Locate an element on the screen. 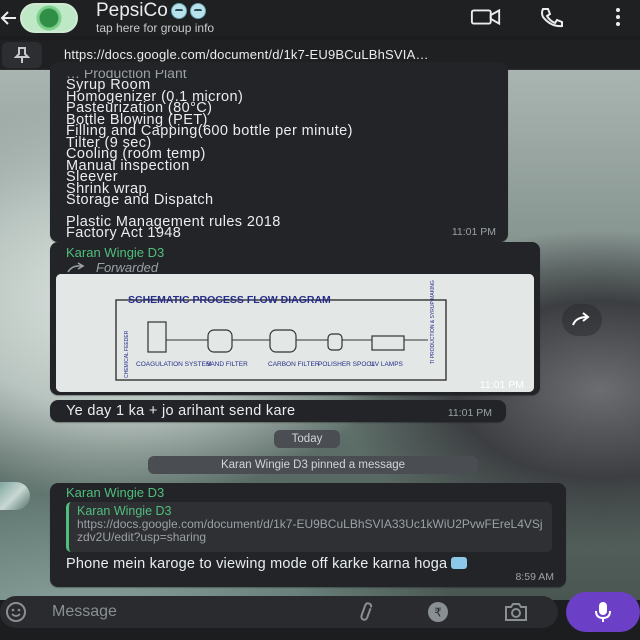 This screenshot has height=640, width=640. diagram-right-label: TI PRODUCTION & SYRUP MAKING is located at coordinates (433, 322).